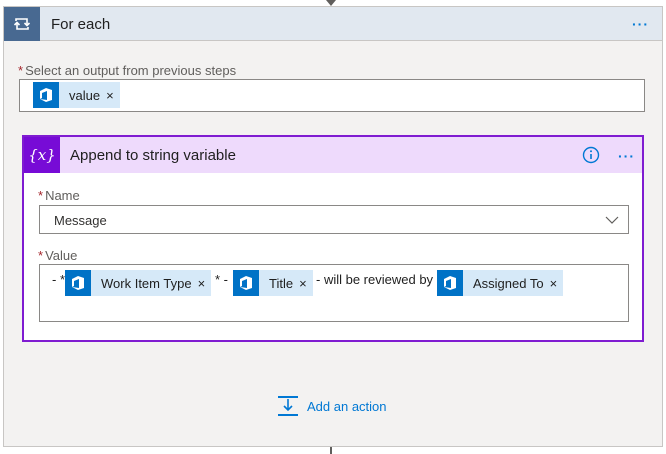  I want to click on add-action-label: Add an action, so click(347, 406).